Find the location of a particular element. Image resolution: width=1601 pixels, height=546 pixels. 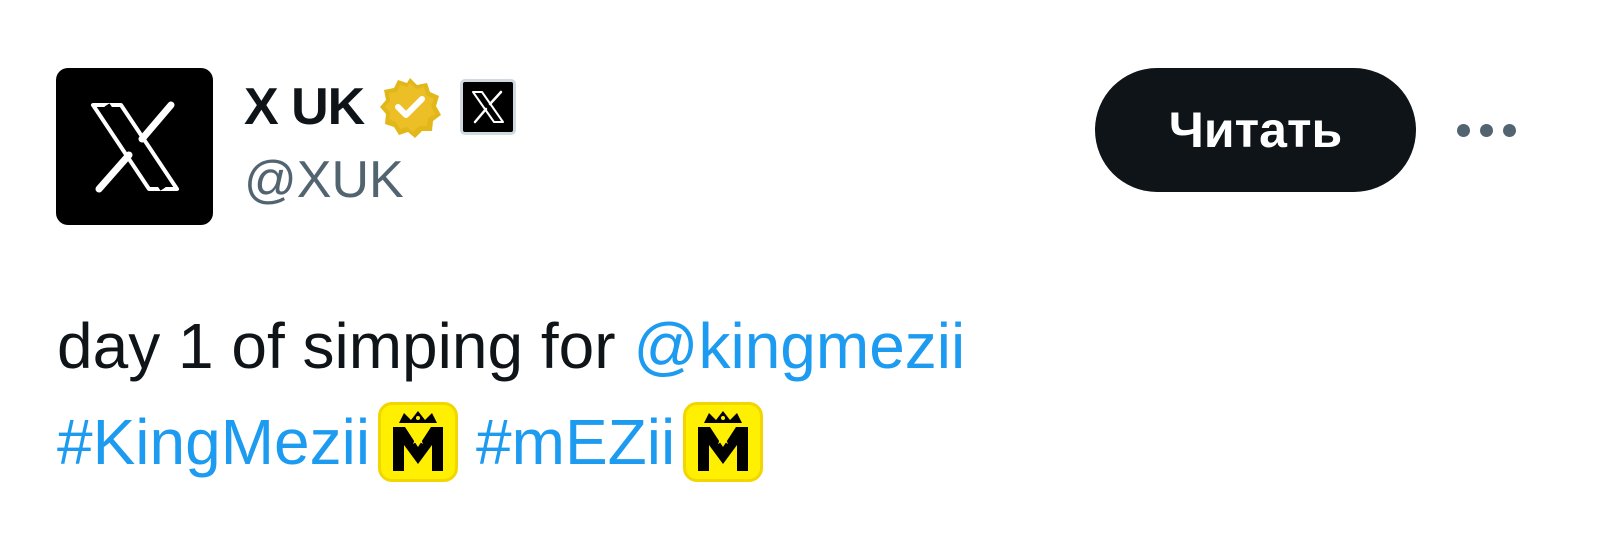

hashtag-link-mezii: #mEZii is located at coordinates (575, 442).